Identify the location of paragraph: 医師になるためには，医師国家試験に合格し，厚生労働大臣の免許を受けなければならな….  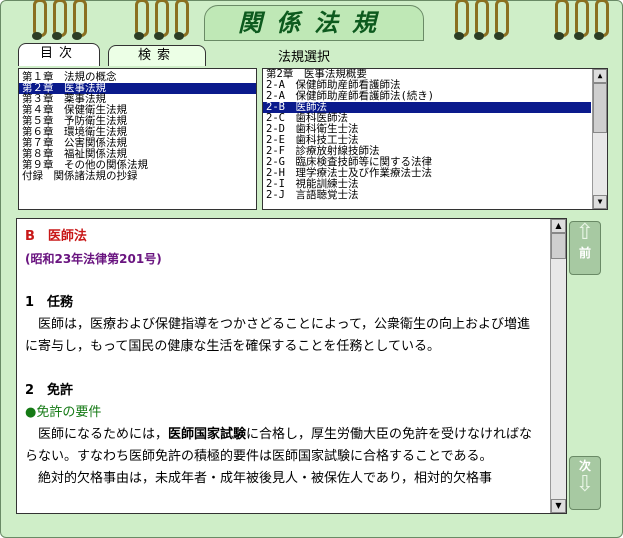
(280, 446).